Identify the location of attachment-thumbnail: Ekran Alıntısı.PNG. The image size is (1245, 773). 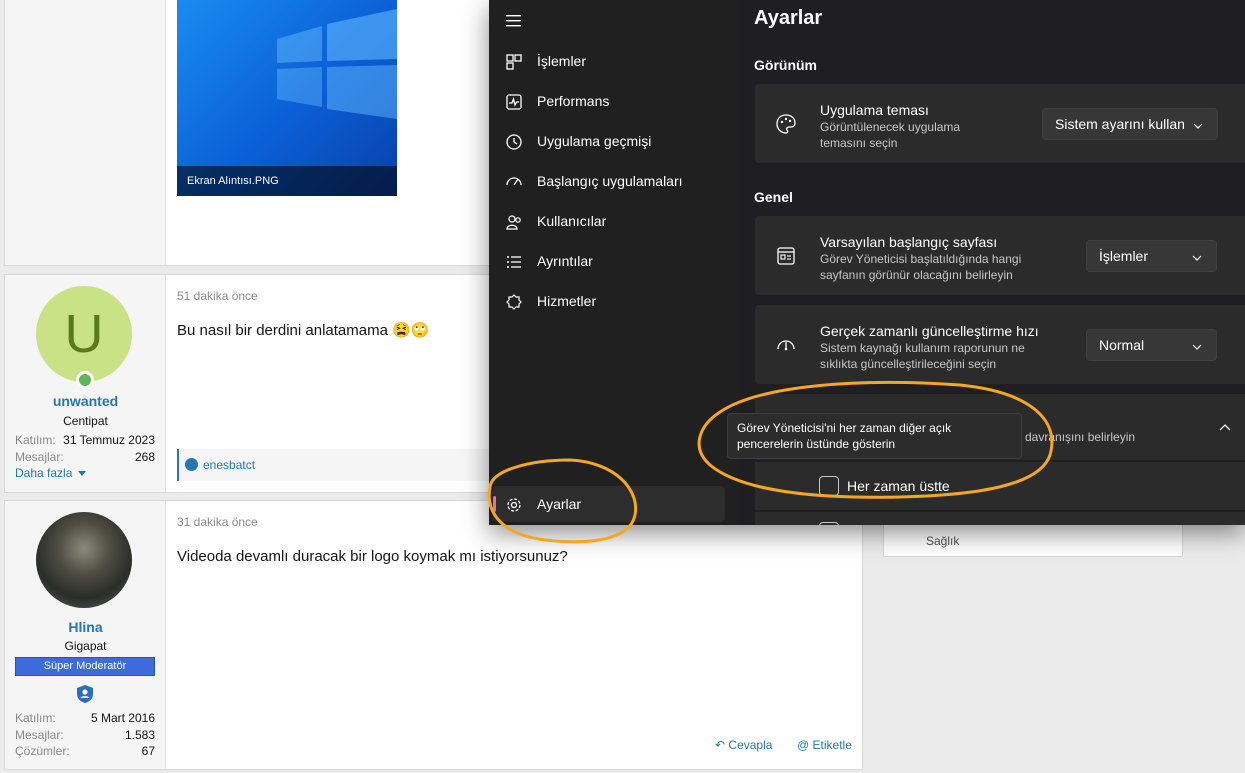
(287, 98).